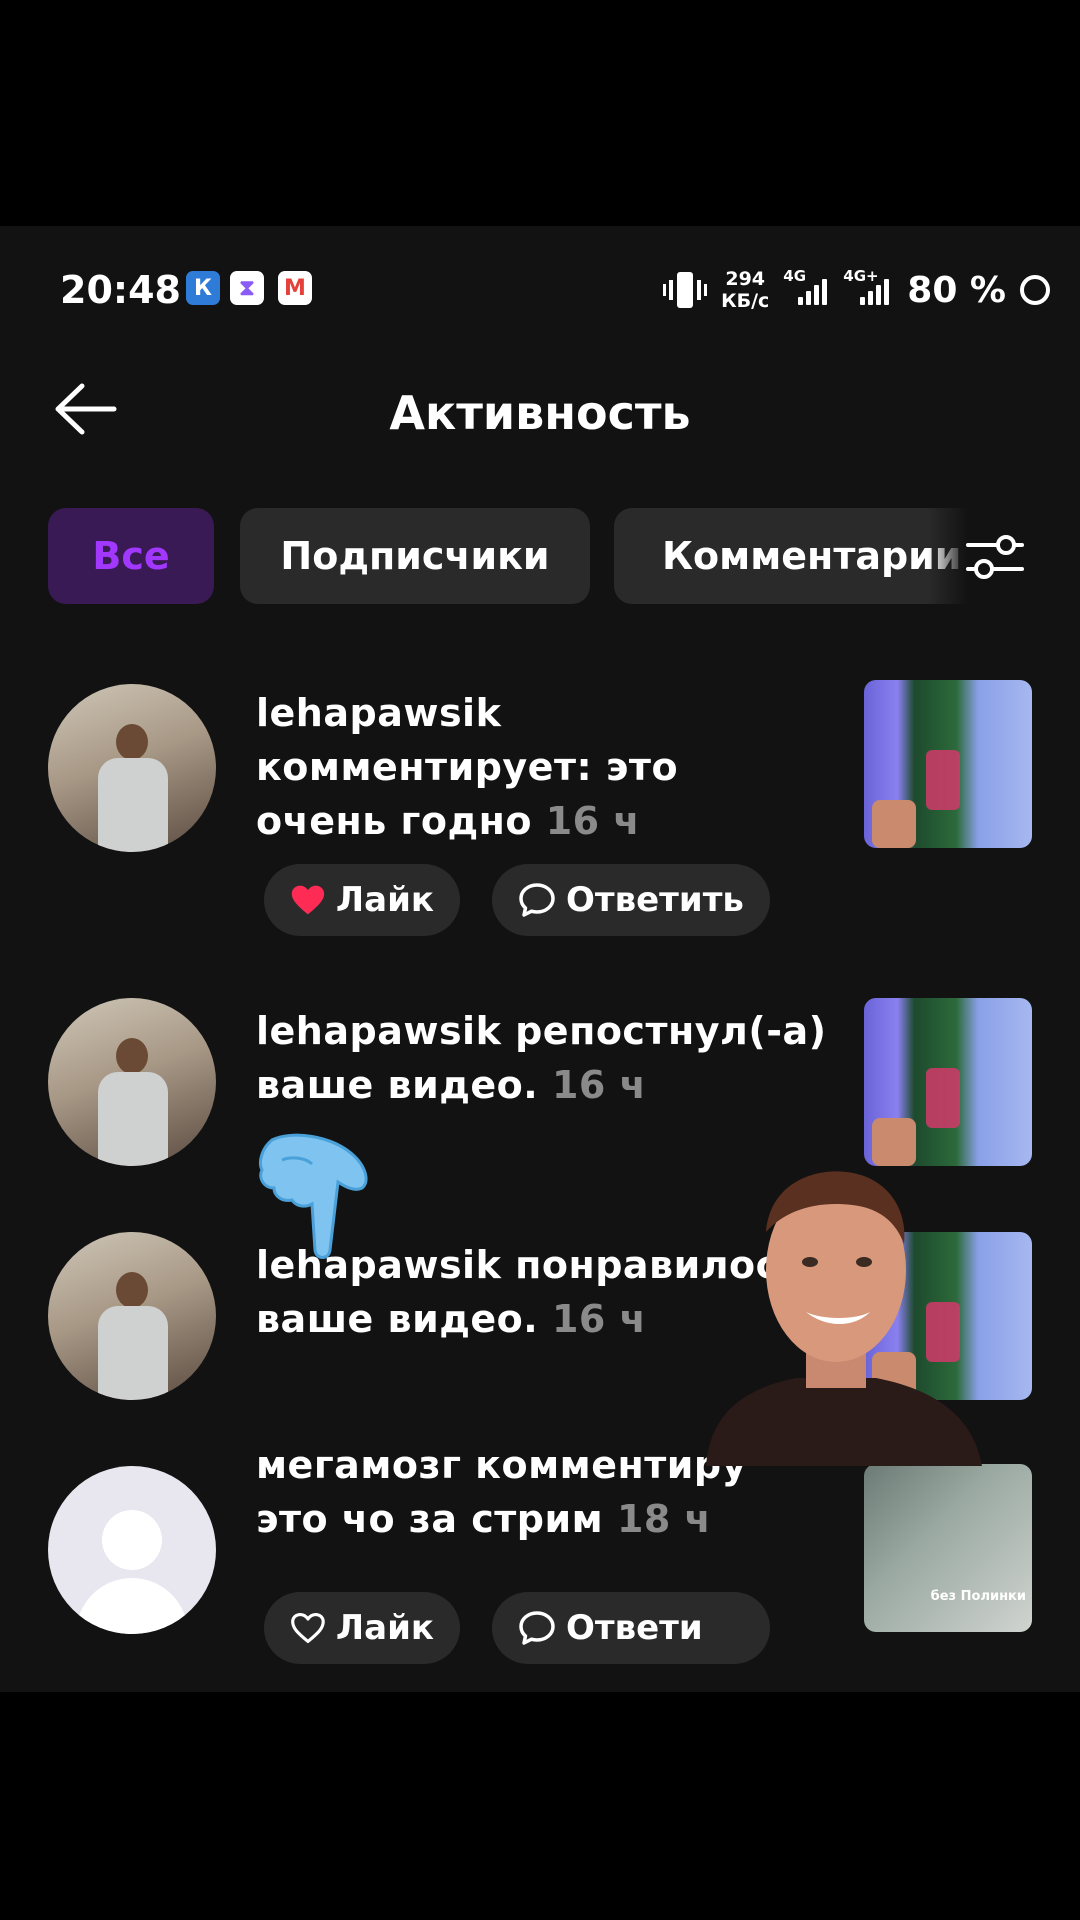 The width and height of the screenshot is (1080, 1920). What do you see at coordinates (791, 556) in the screenshot?
I see `tab-comments: Комментарии` at bounding box center [791, 556].